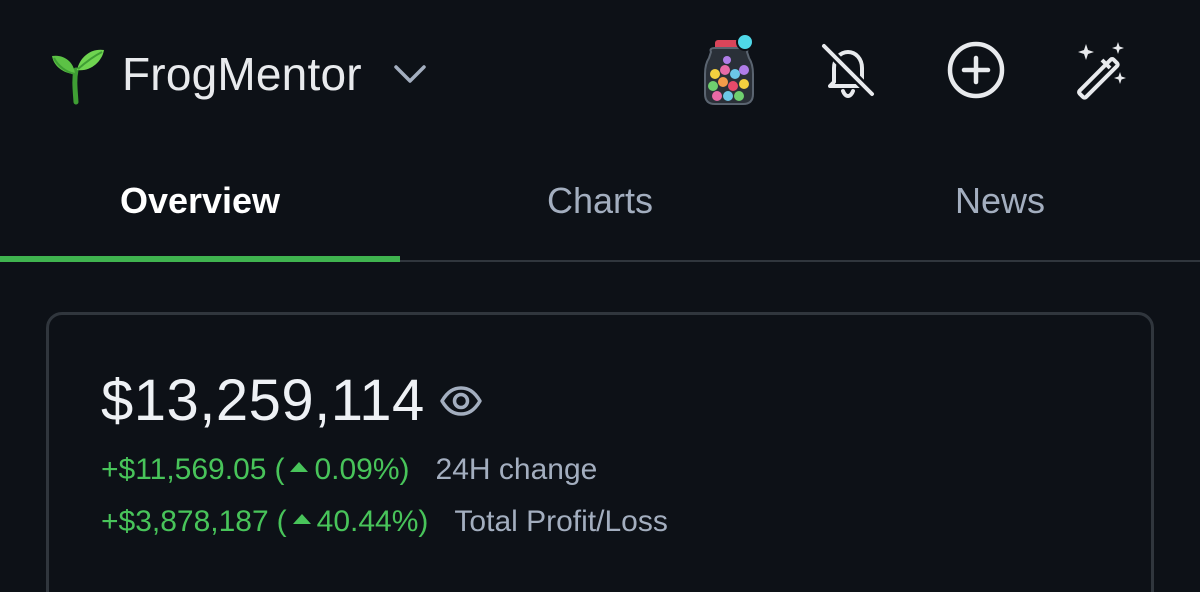 The image size is (1200, 592). What do you see at coordinates (242, 74) in the screenshot?
I see `portfolio-name: FrogMentor` at bounding box center [242, 74].